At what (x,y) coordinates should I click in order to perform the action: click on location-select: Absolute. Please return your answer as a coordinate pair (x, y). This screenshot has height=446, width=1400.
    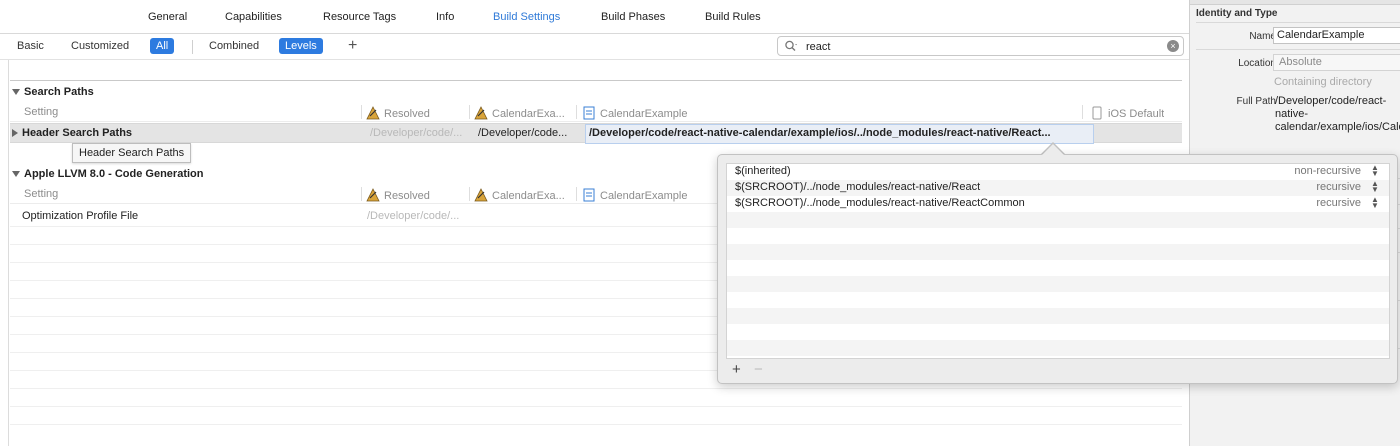
    Looking at the image, I should click on (1336, 62).